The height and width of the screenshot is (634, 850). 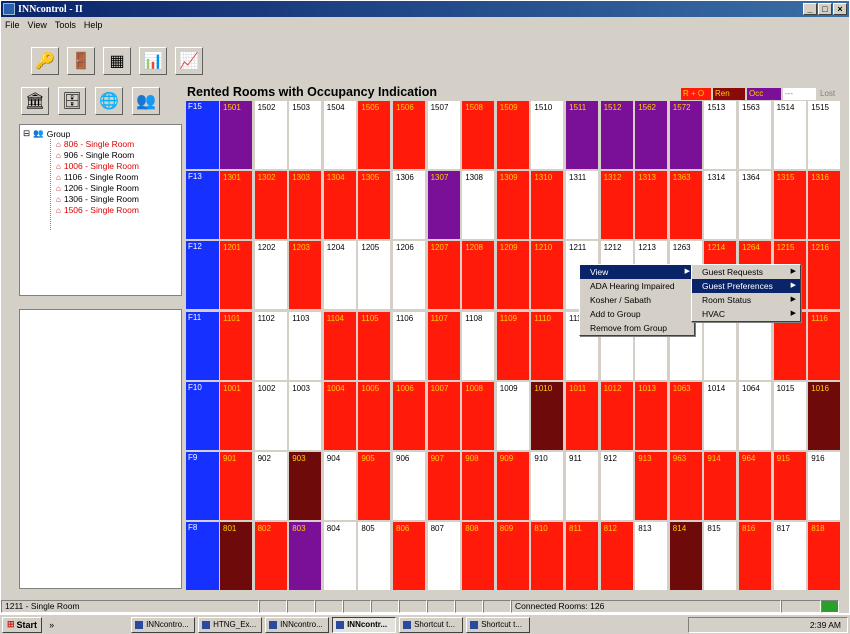 I want to click on room-cell: 1209, so click(x=513, y=275).